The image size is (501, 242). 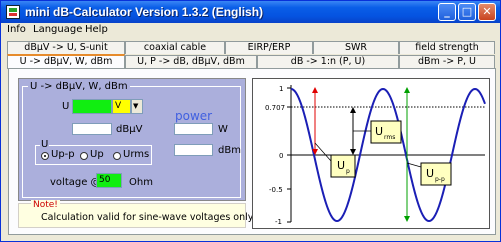 What do you see at coordinates (281, 156) in the screenshot?
I see `tick-0: 0` at bounding box center [281, 156].